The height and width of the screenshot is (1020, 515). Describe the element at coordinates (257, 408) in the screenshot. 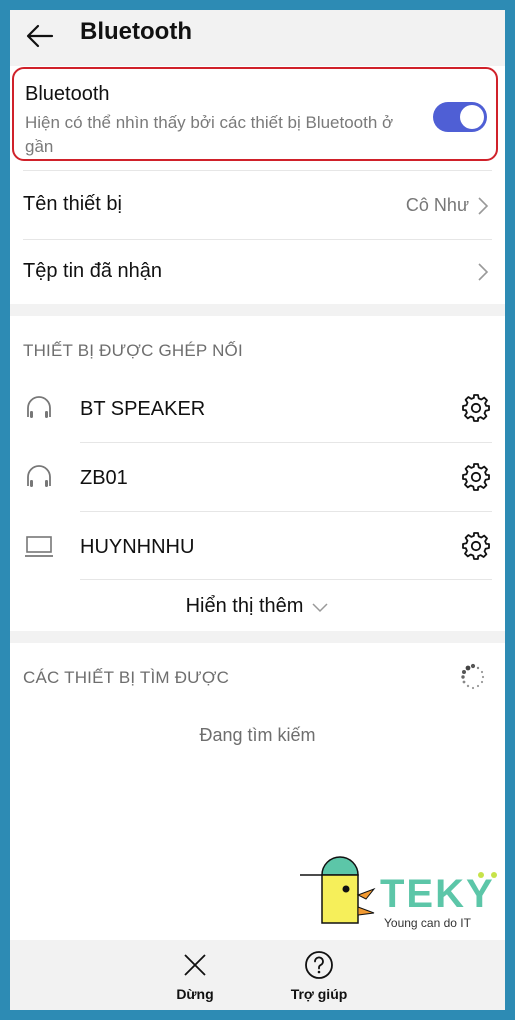

I see `paired-device-row: BT SPEAKER` at that location.